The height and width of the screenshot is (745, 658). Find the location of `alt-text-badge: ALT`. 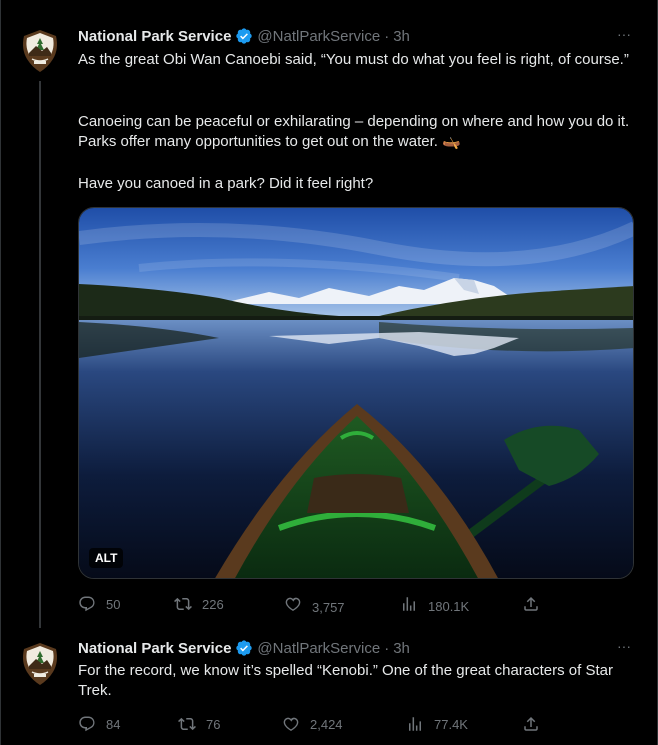

alt-text-badge: ALT is located at coordinates (106, 558).